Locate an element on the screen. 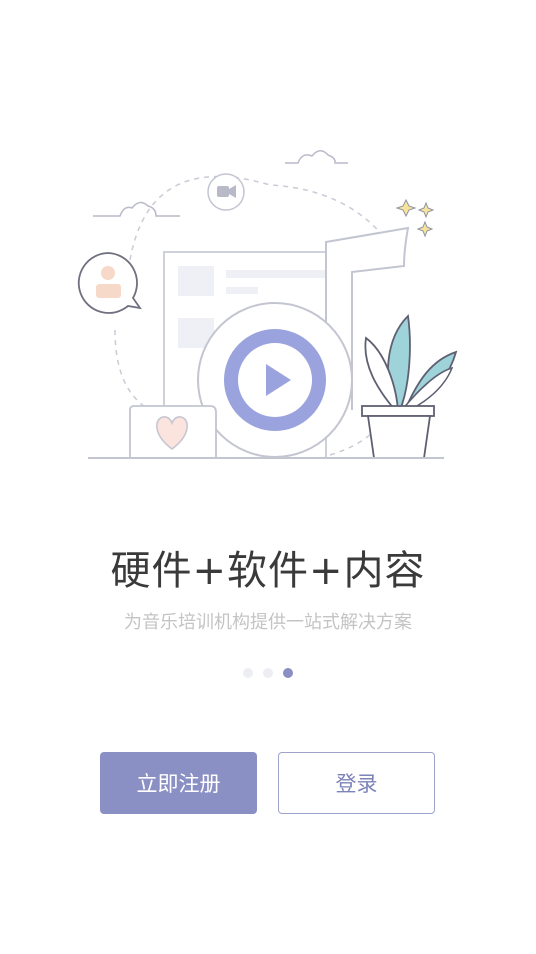 The width and height of the screenshot is (536, 954). onboarding-subtitle: 为音乐培训机构提供一站式解决方案 is located at coordinates (268, 622).